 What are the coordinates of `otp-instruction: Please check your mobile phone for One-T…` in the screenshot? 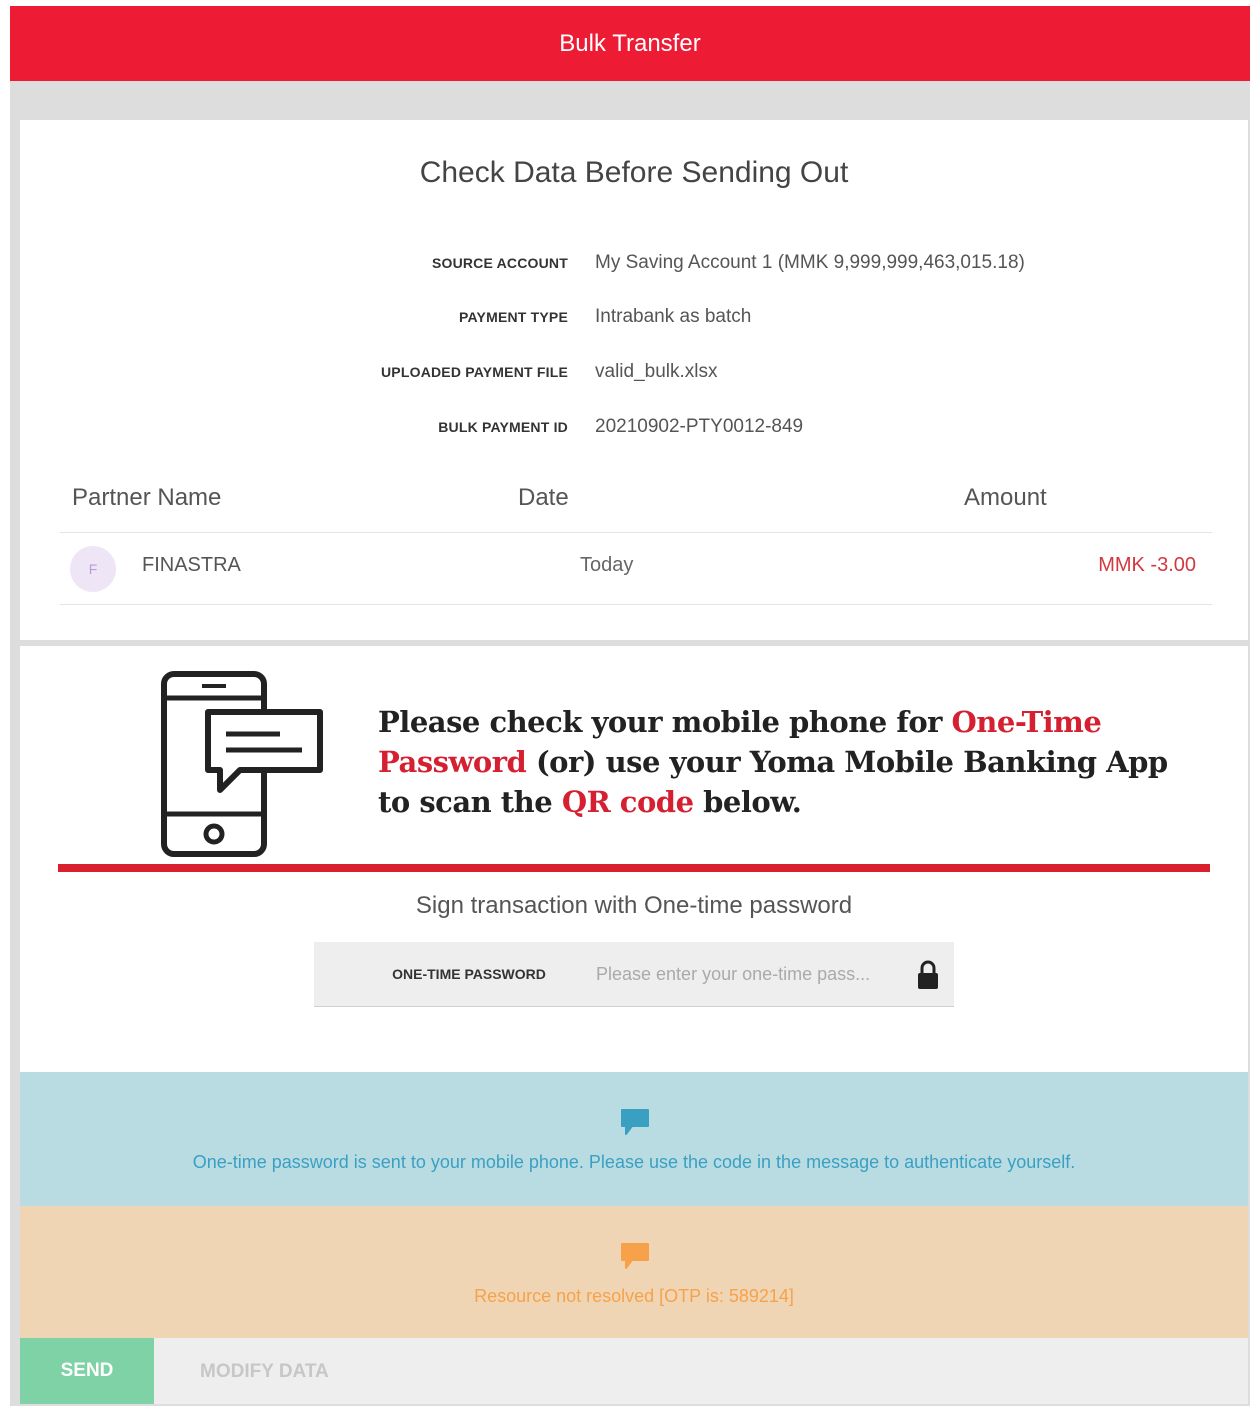 It's located at (778, 762).